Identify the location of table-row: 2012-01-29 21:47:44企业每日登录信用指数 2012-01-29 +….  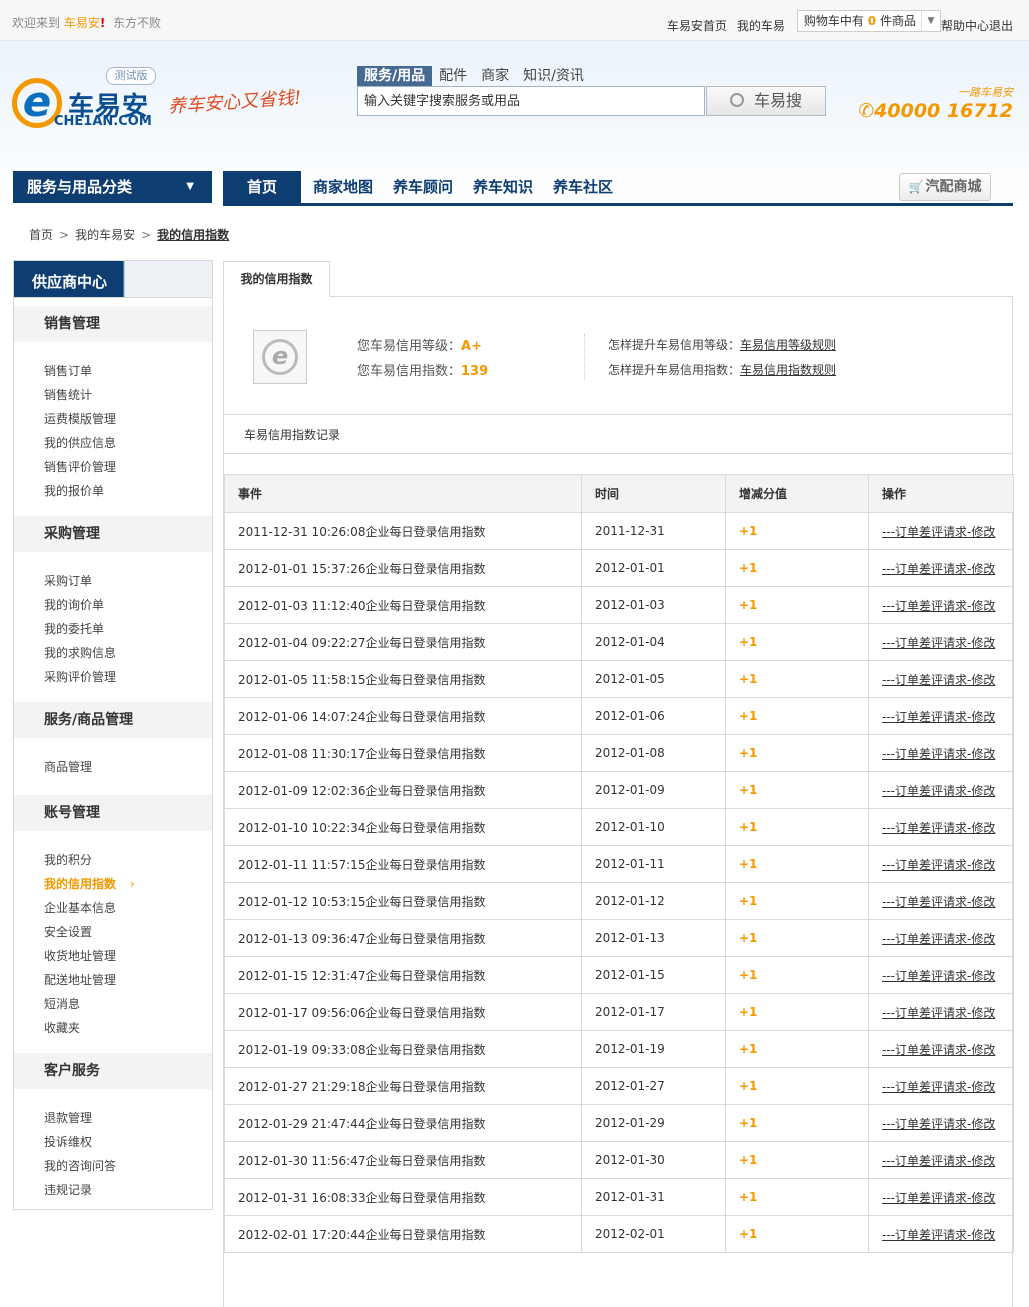
(619, 1123).